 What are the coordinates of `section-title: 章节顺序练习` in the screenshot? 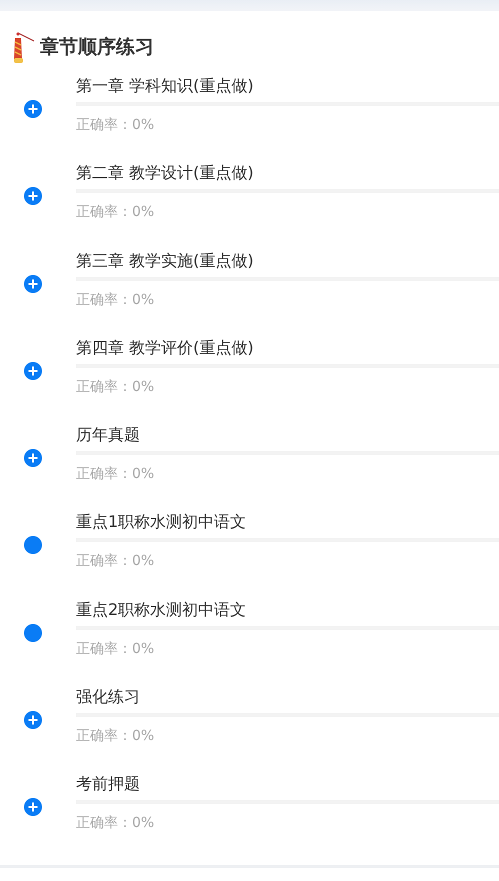 It's located at (97, 47).